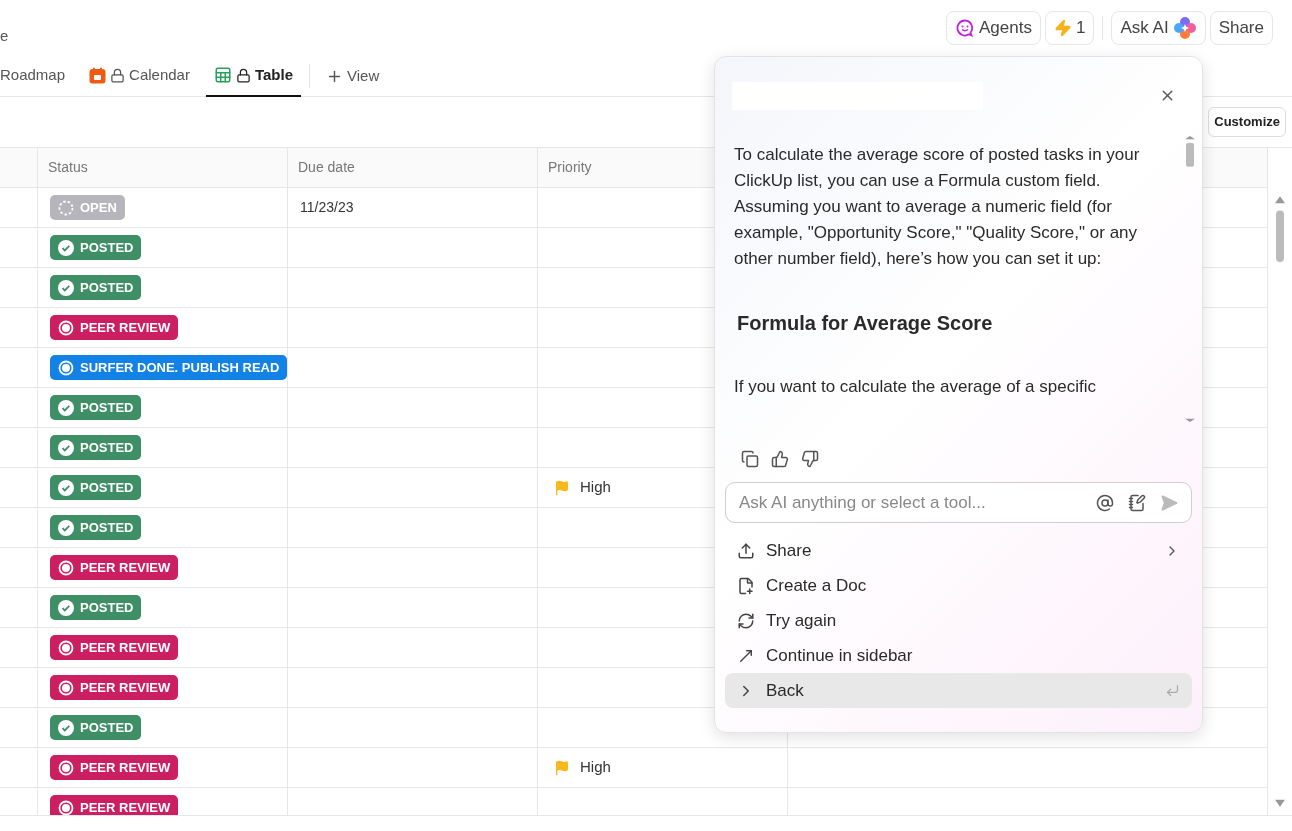 The height and width of the screenshot is (831, 1292). What do you see at coordinates (1172, 690) in the screenshot?
I see `enter-key-icon` at bounding box center [1172, 690].